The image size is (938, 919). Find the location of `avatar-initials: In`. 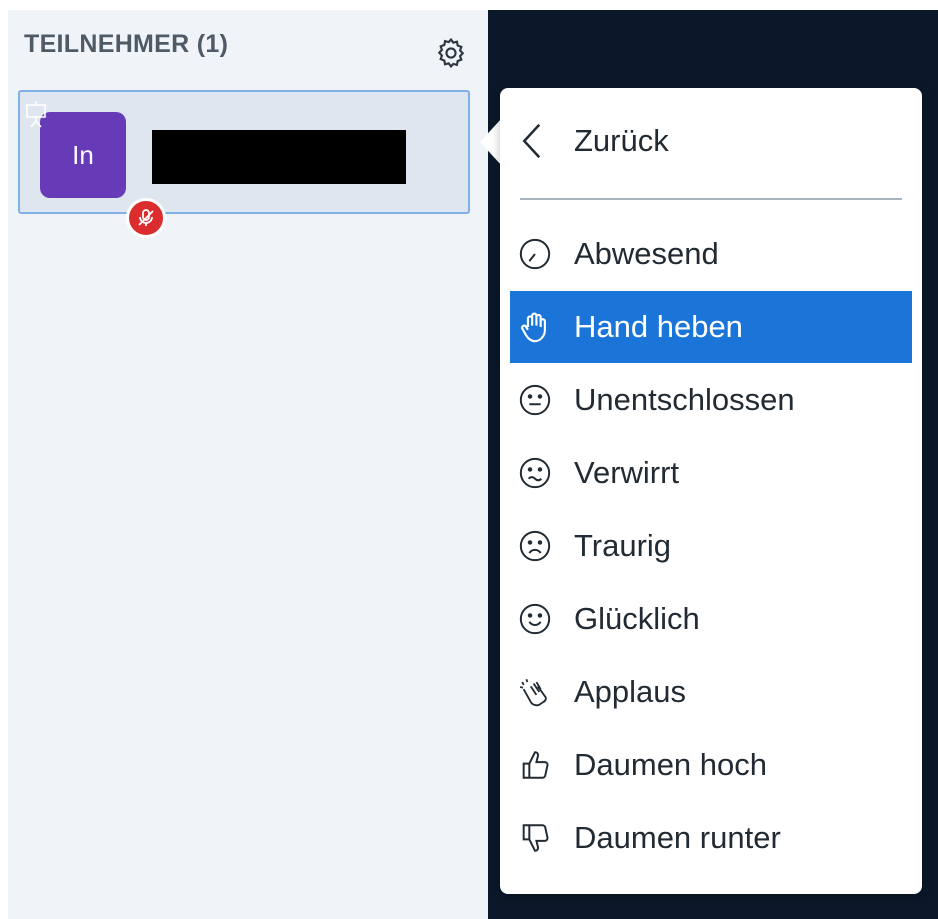

avatar-initials: In is located at coordinates (83, 155).